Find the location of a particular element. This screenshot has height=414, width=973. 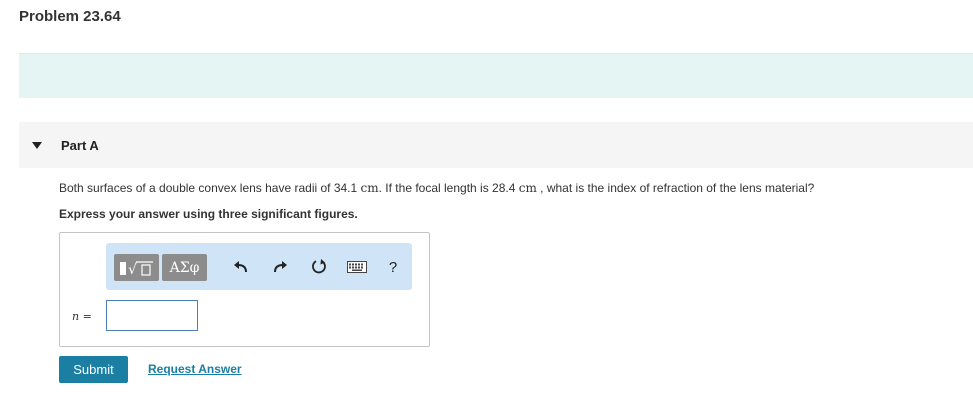

intro-band is located at coordinates (496, 75).